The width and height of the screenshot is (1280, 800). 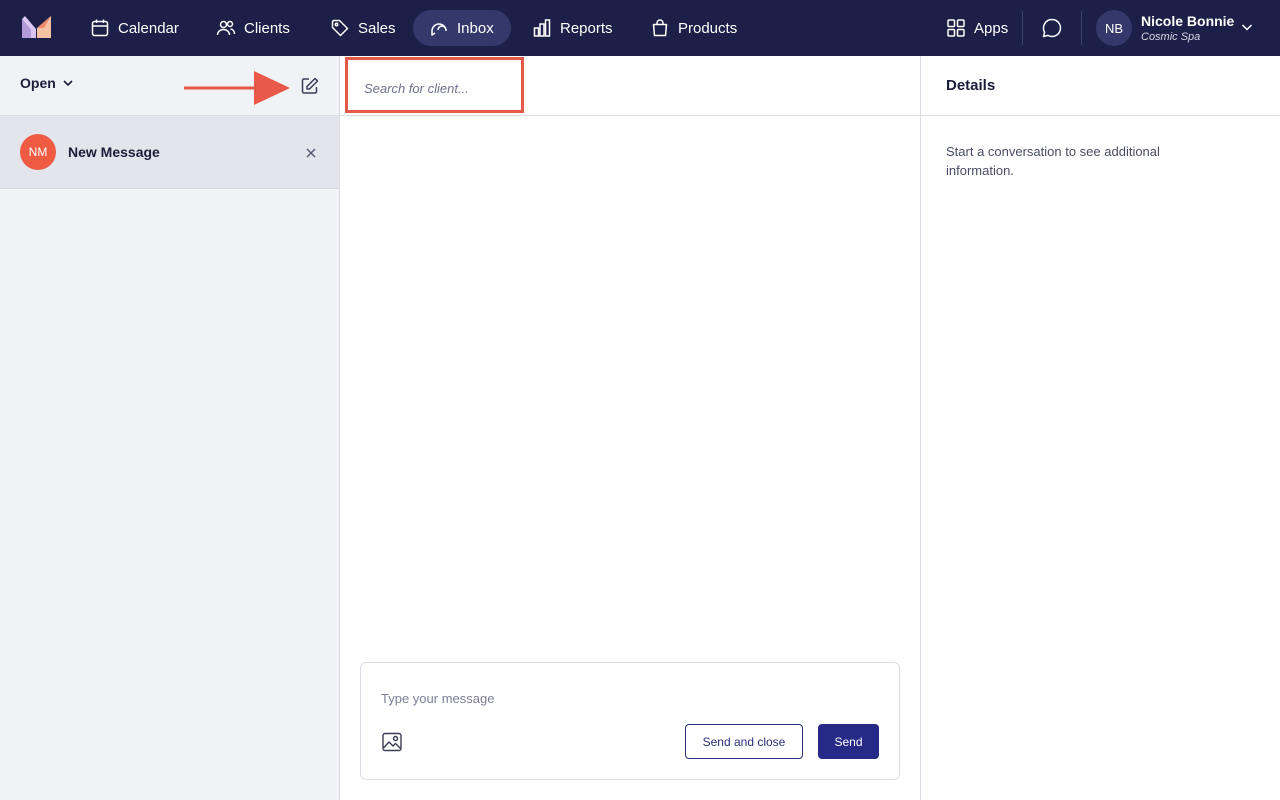 I want to click on attach-image-button, so click(x=392, y=742).